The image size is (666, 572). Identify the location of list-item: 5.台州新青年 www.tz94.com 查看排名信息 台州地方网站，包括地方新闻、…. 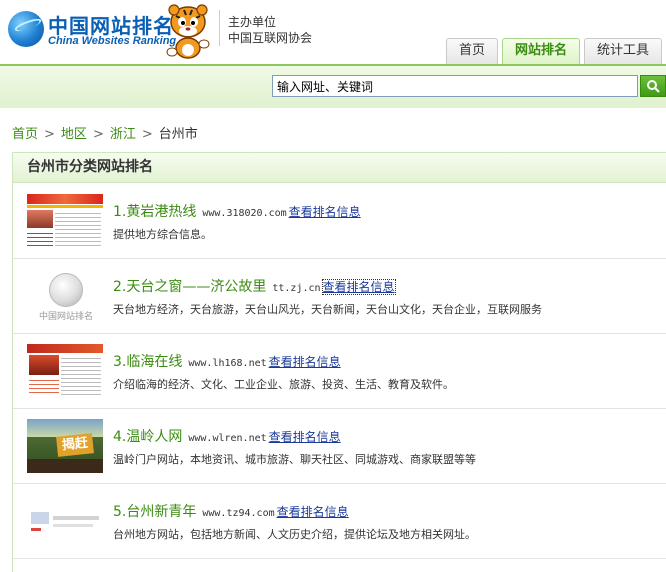
(339, 521).